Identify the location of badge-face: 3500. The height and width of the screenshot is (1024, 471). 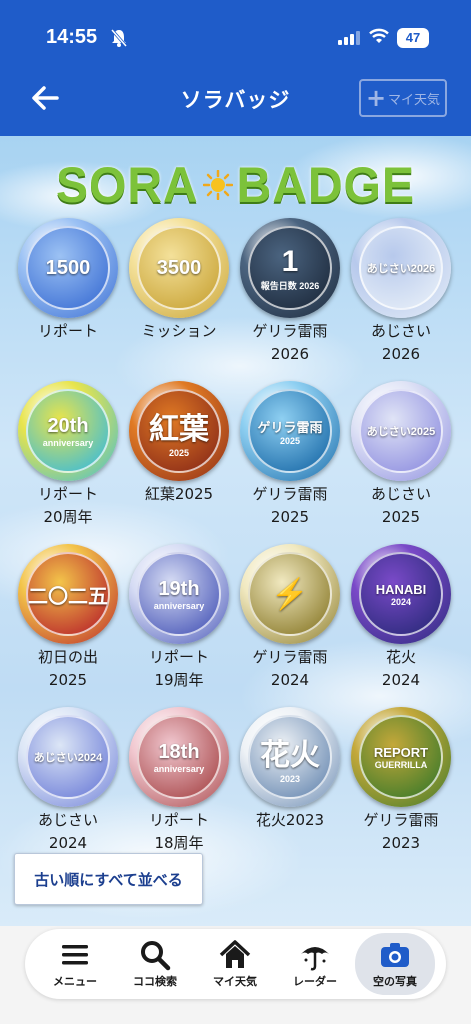
(179, 268).